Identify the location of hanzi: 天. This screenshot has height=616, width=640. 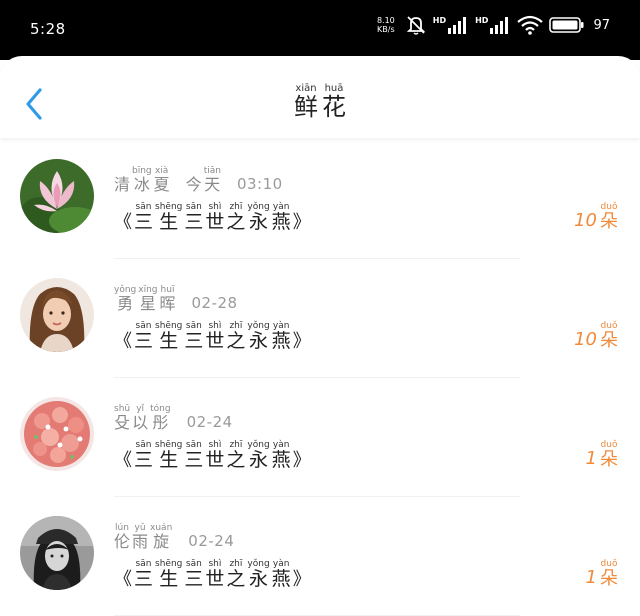
(212, 184).